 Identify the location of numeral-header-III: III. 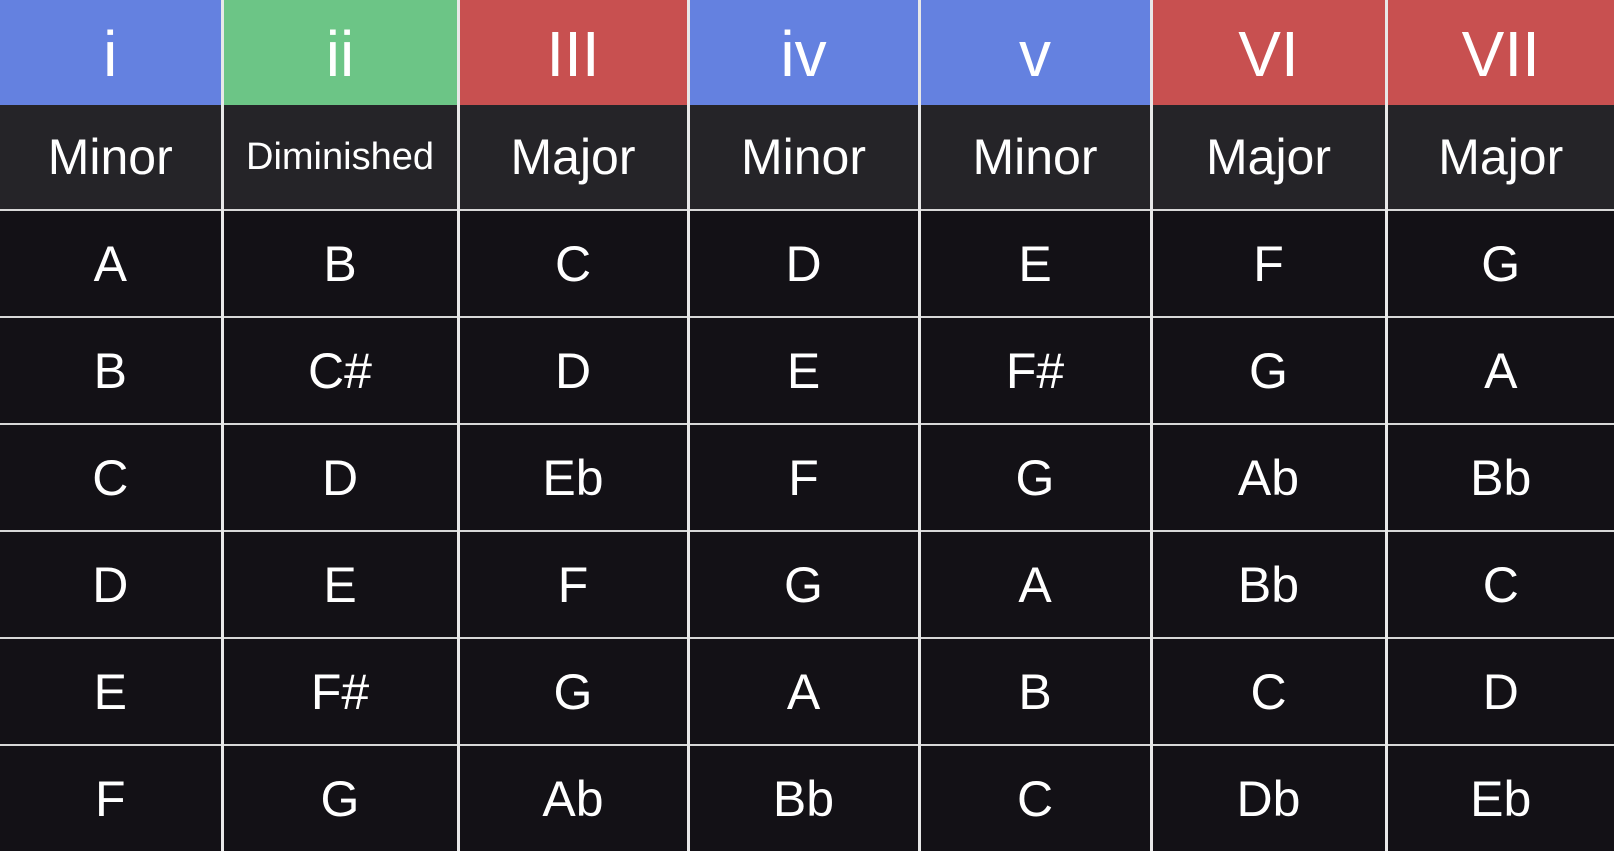
(572, 52).